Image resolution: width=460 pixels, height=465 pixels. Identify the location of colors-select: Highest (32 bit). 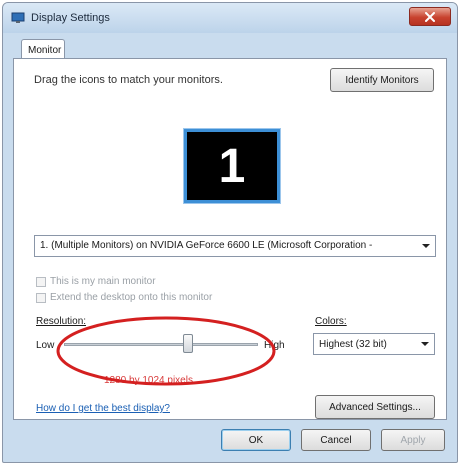
(374, 344).